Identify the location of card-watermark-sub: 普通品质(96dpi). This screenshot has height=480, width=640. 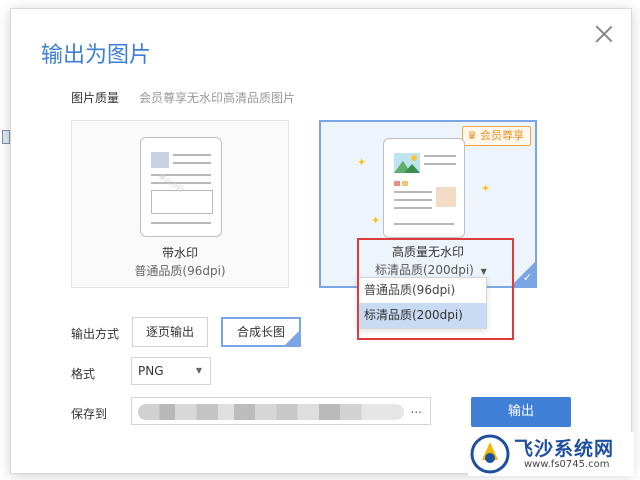
(180, 271).